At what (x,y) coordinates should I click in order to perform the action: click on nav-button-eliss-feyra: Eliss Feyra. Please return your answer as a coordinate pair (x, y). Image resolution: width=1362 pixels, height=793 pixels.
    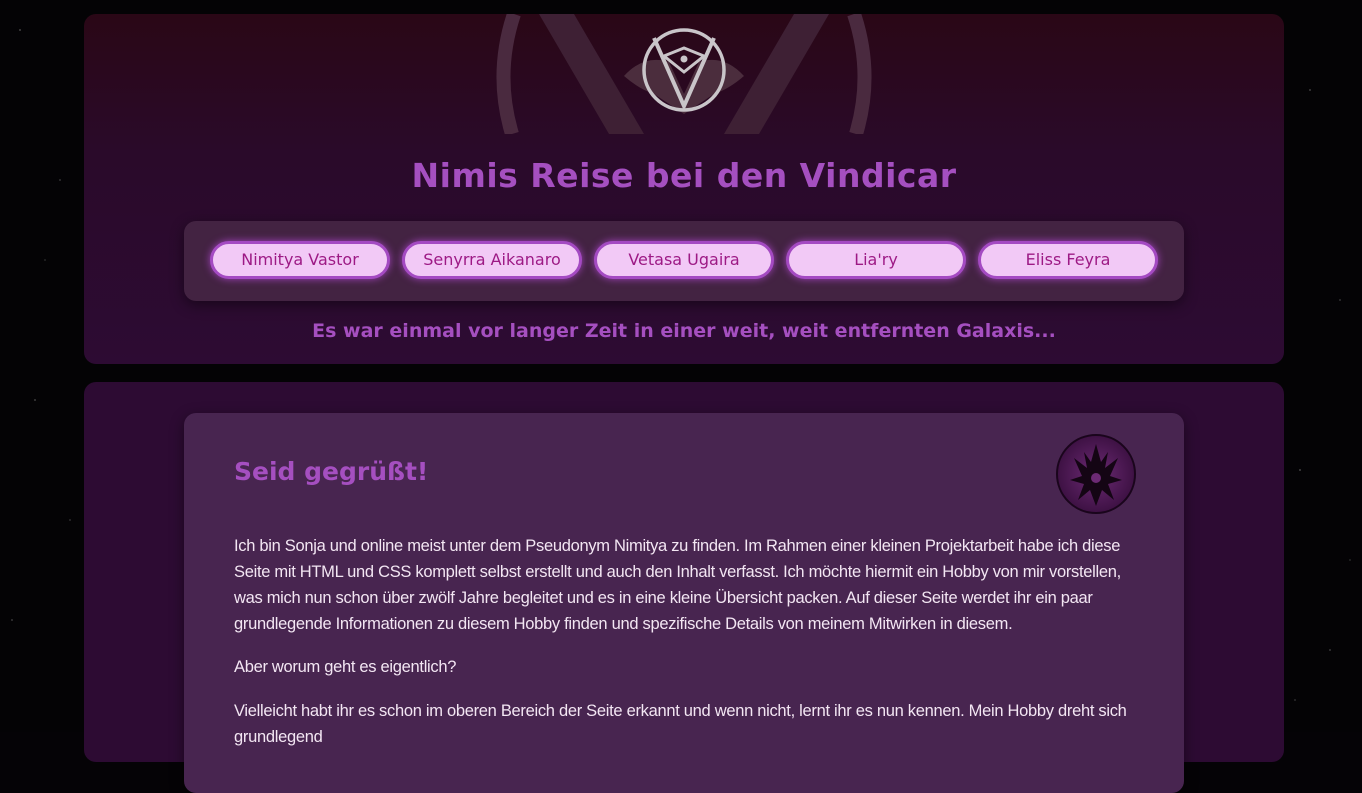
    Looking at the image, I should click on (1068, 260).